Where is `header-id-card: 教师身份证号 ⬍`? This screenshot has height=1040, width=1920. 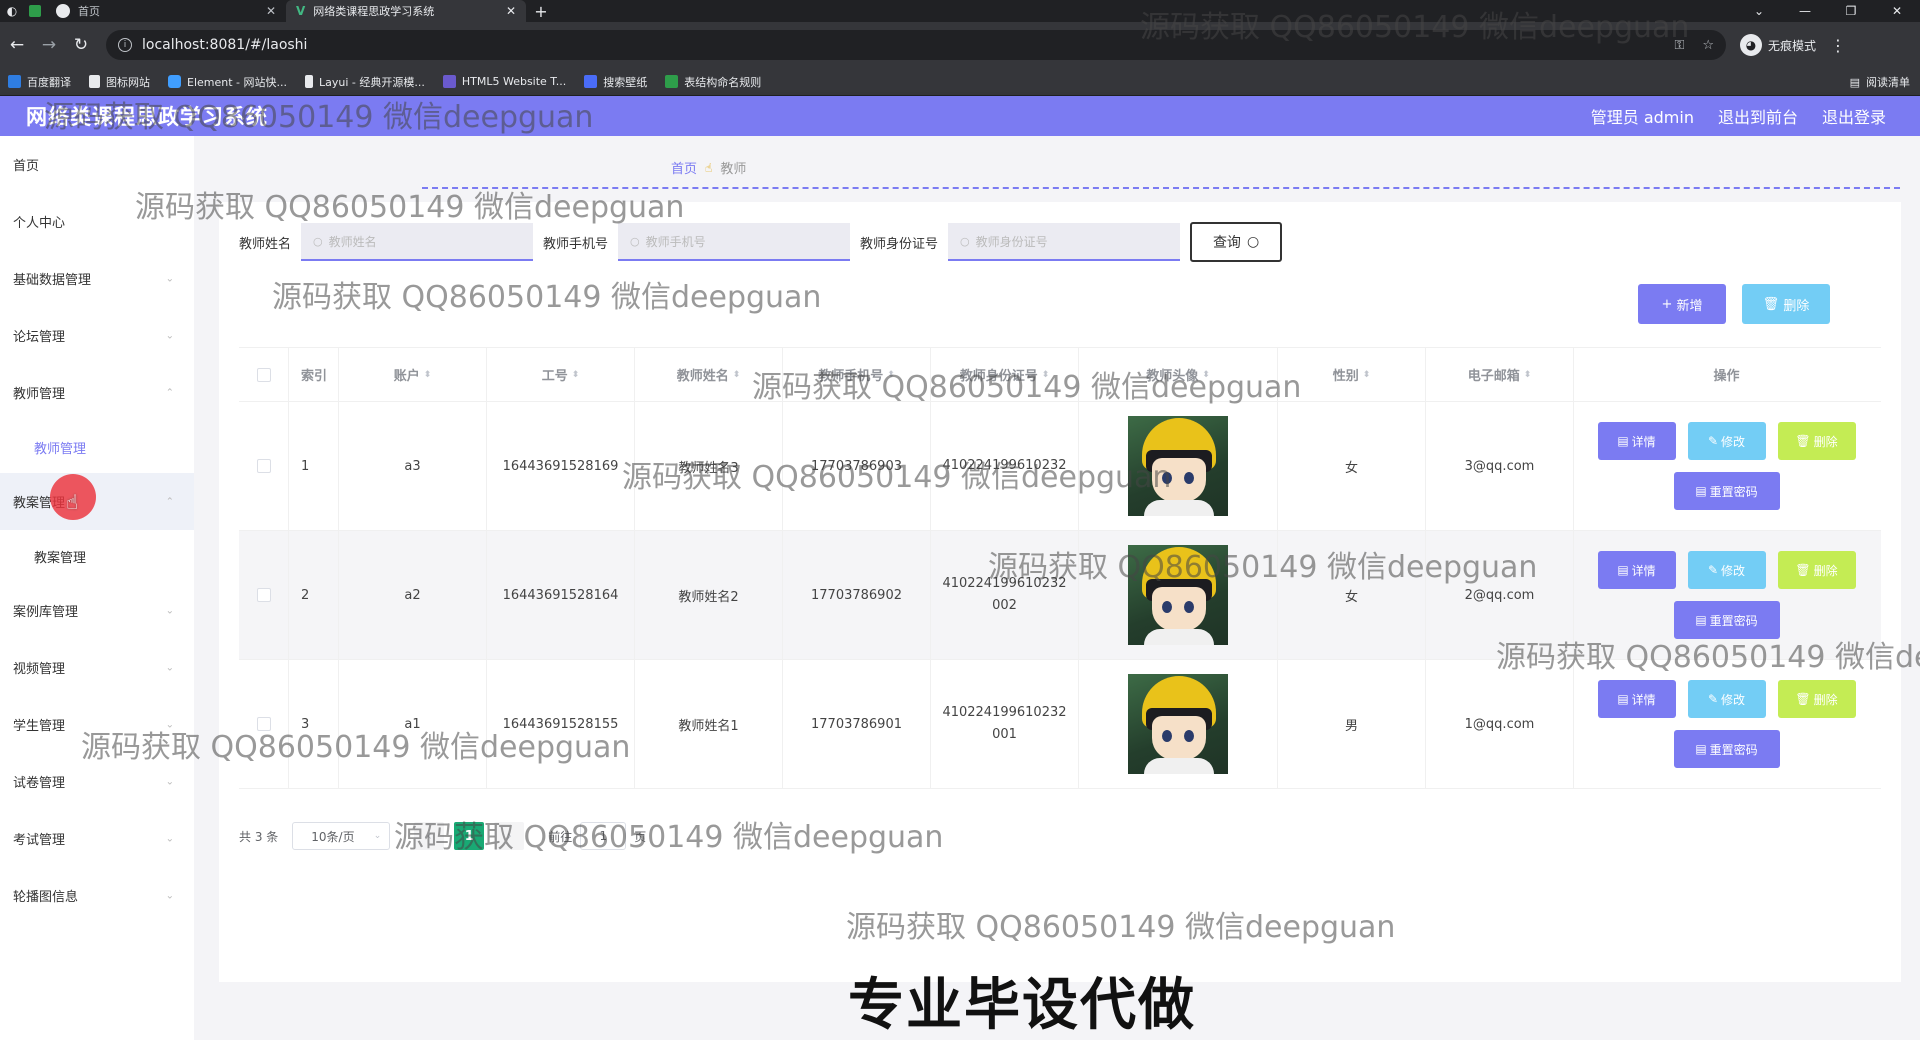
header-id-card: 教师身份证号 ⬍ is located at coordinates (1005, 374).